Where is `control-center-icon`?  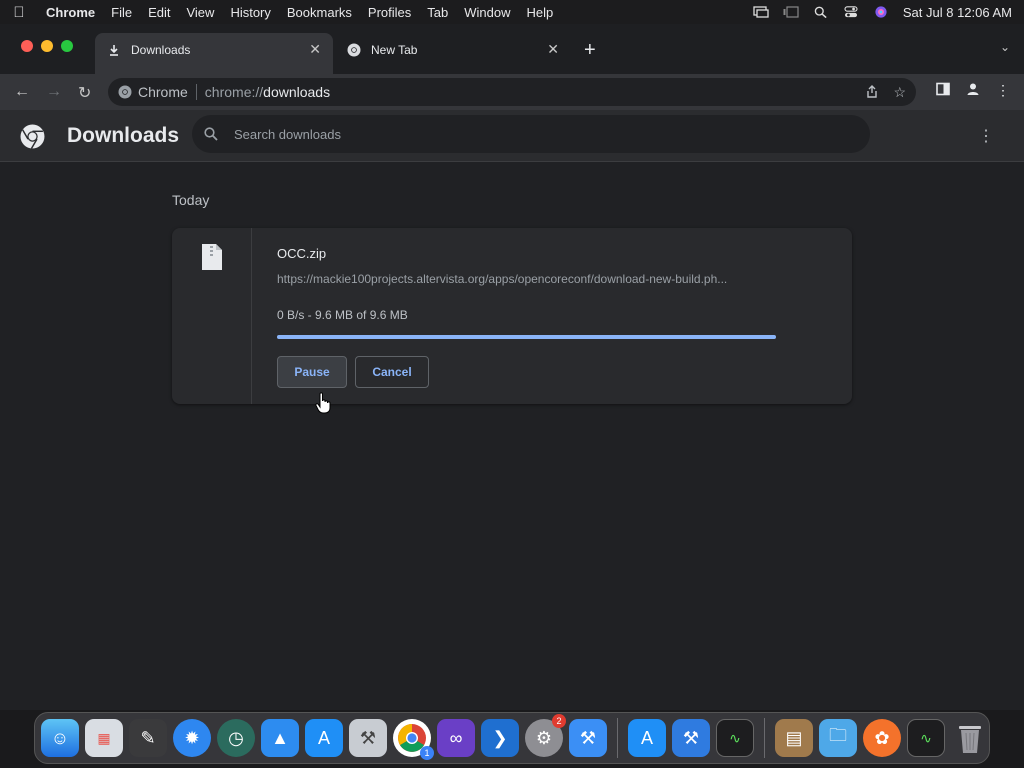
control-center-icon is located at coordinates (851, 12).